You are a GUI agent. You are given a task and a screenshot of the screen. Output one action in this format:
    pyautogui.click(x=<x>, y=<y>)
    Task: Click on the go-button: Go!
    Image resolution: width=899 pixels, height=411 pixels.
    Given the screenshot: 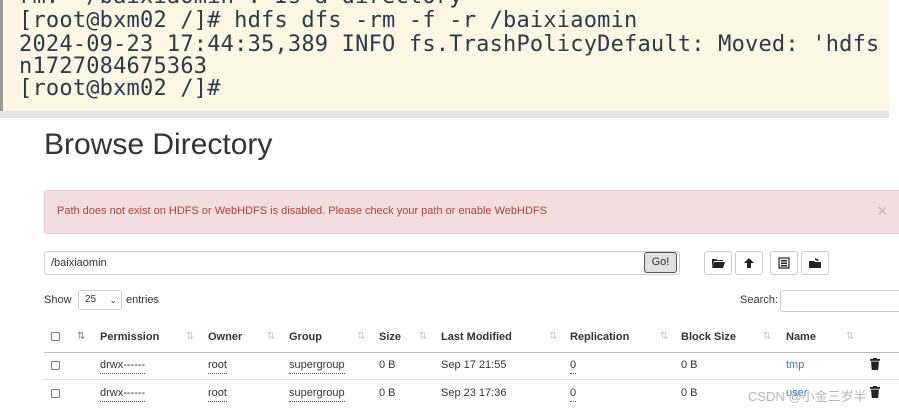 What is the action you would take?
    pyautogui.click(x=660, y=262)
    